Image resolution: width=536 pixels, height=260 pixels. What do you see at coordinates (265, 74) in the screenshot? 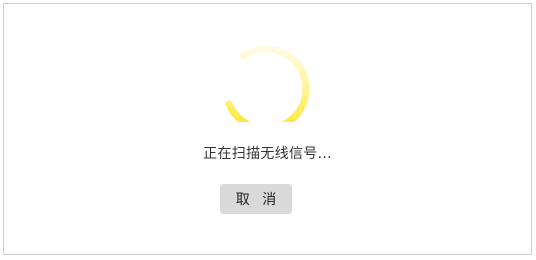
I see `loading-spinner-icon` at bounding box center [265, 74].